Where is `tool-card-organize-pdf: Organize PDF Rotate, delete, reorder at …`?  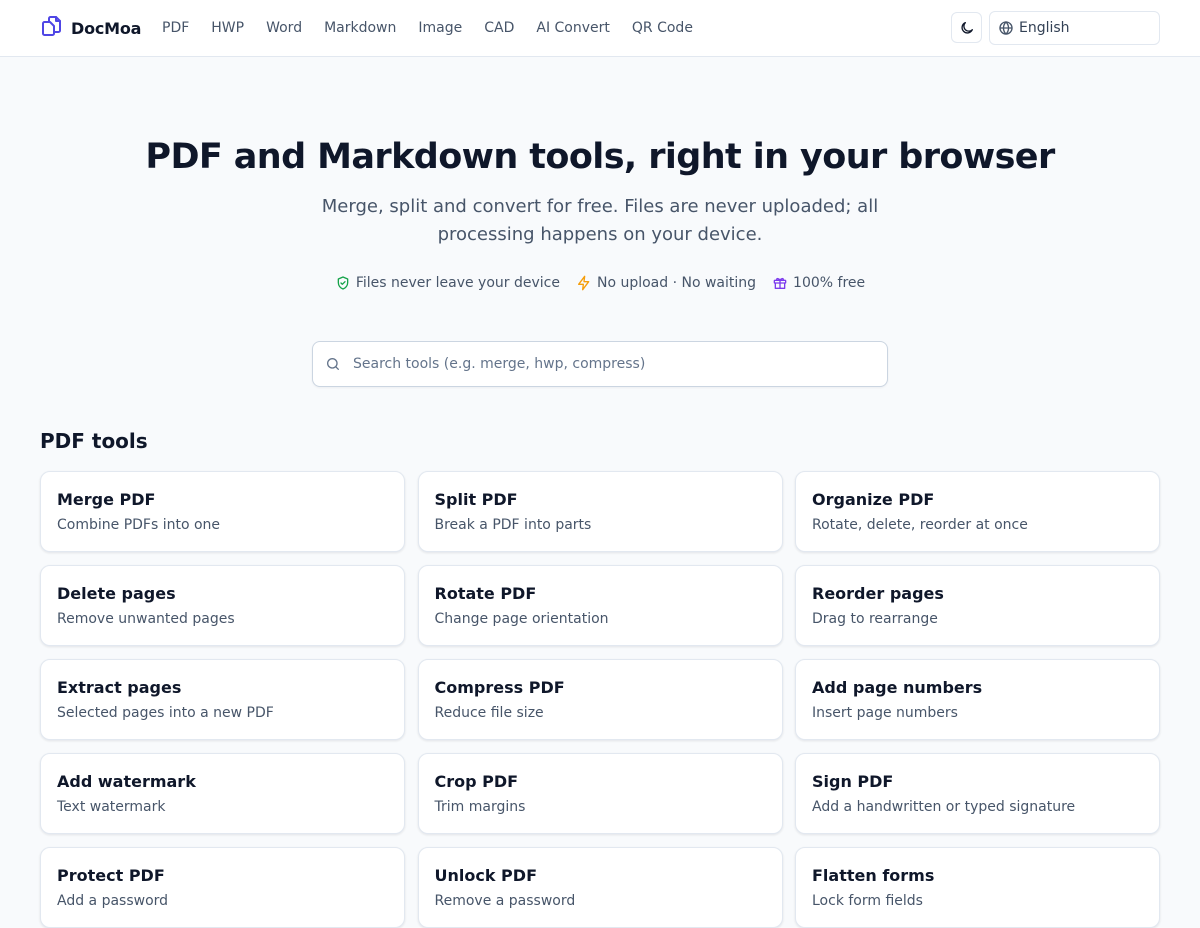
tool-card-organize-pdf: Organize PDF Rotate, delete, reorder at … is located at coordinates (977, 511).